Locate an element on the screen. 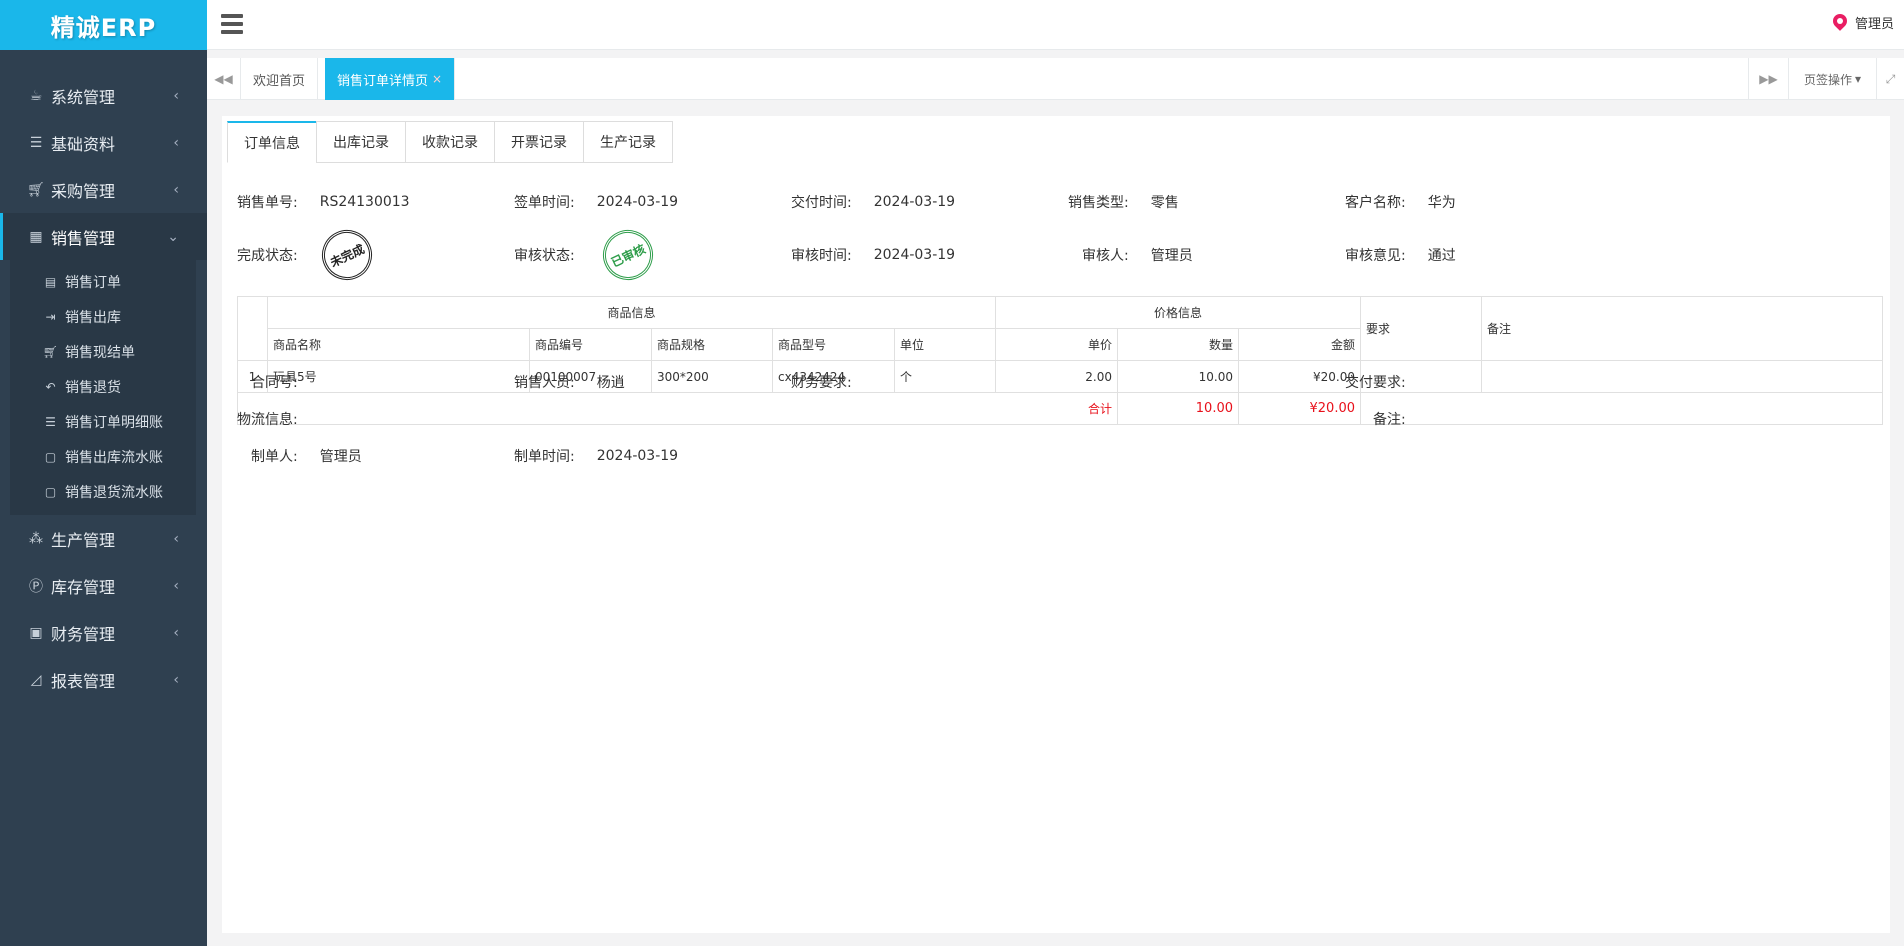  field-delivery-date: 交付时间: 2024-03-19 is located at coordinates (873, 202).